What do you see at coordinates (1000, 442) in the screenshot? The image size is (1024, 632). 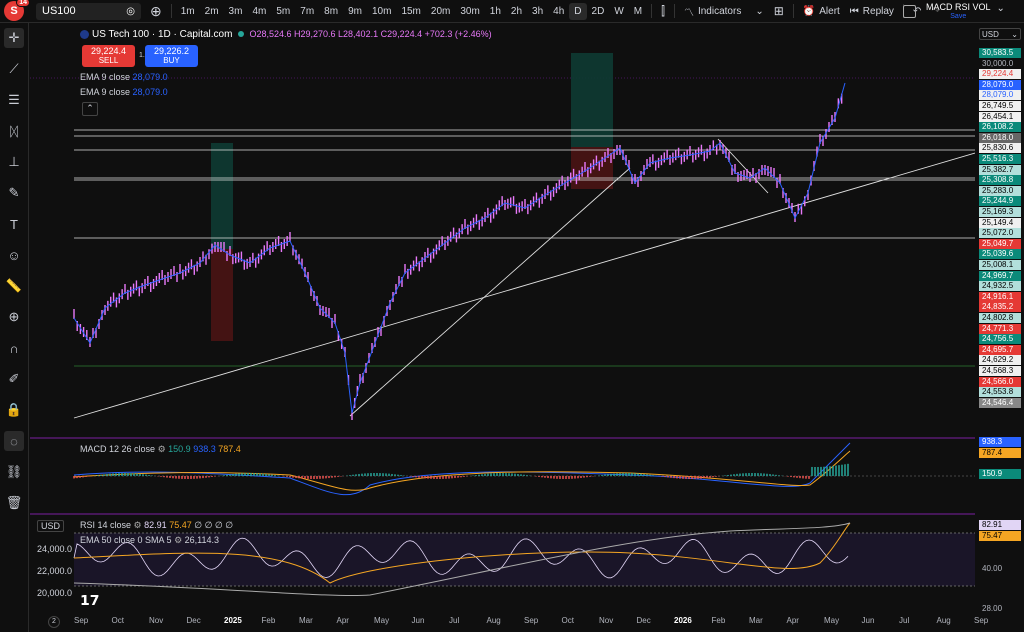 I see `macd-axis-label: 938.3` at bounding box center [1000, 442].